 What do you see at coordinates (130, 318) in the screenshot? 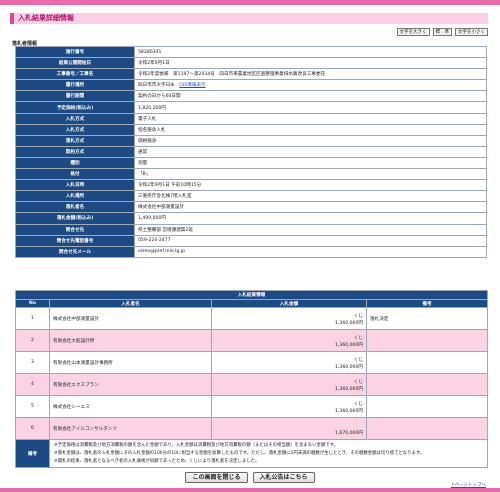
I see `bidder-name: 株式会社中部測量設計` at bounding box center [130, 318].